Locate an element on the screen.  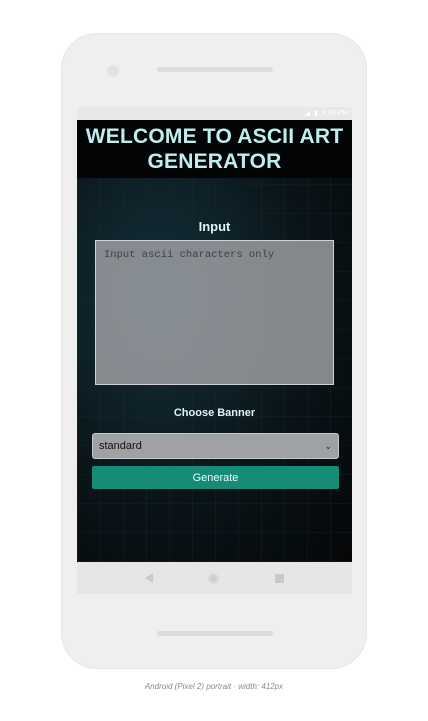
banner-select: standard ⌄ is located at coordinates (215, 446).